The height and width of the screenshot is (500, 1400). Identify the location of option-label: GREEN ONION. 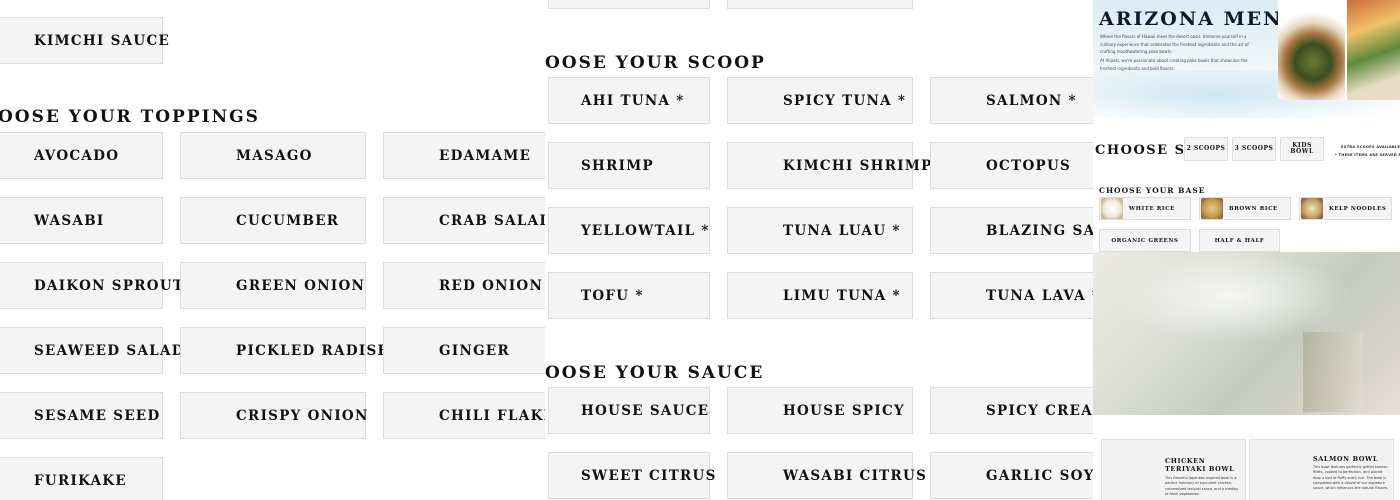
(301, 285).